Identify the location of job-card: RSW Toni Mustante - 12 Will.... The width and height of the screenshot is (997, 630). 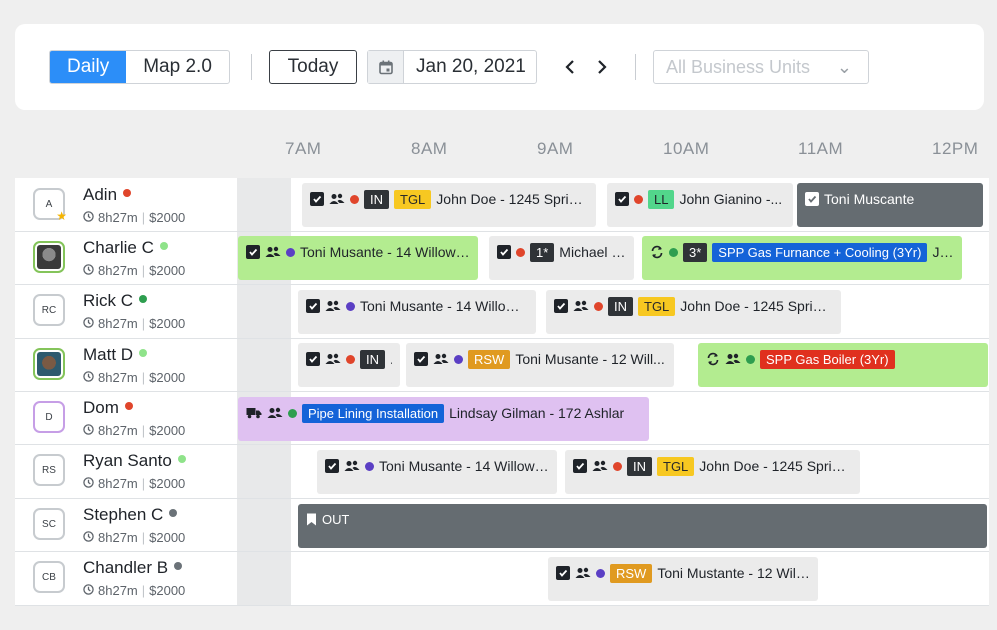
(683, 579).